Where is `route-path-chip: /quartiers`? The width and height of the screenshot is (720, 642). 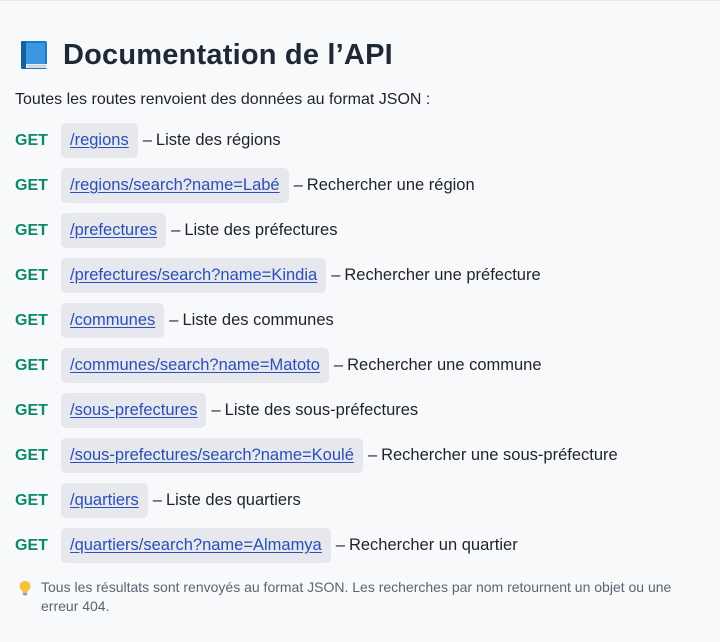 route-path-chip: /quartiers is located at coordinates (104, 500).